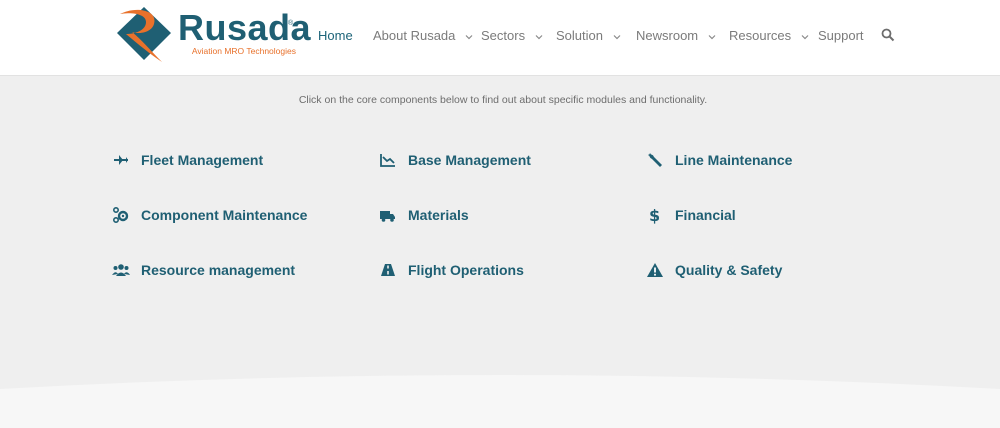  I want to click on module-flight-operations: Flight Operations, so click(451, 270).